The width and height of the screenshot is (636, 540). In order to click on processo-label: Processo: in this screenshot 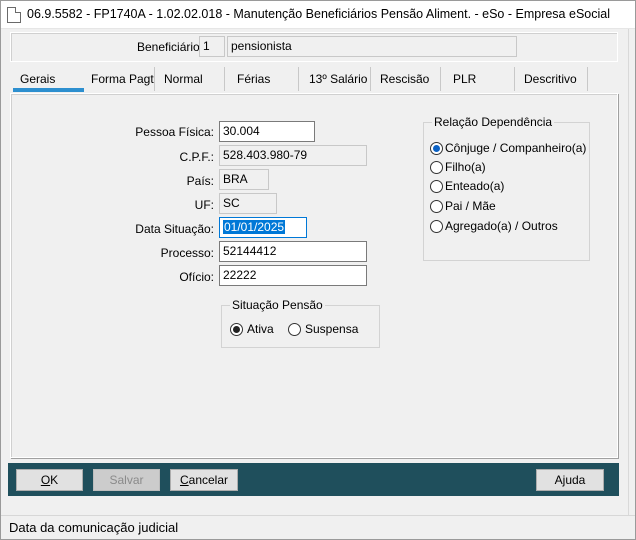, I will do `click(187, 253)`.